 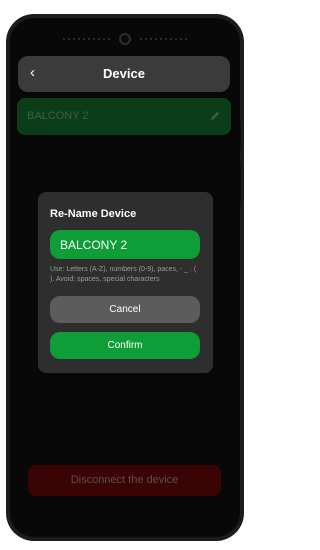 I want to click on dialog-title: Re-Name Device, so click(x=93, y=214).